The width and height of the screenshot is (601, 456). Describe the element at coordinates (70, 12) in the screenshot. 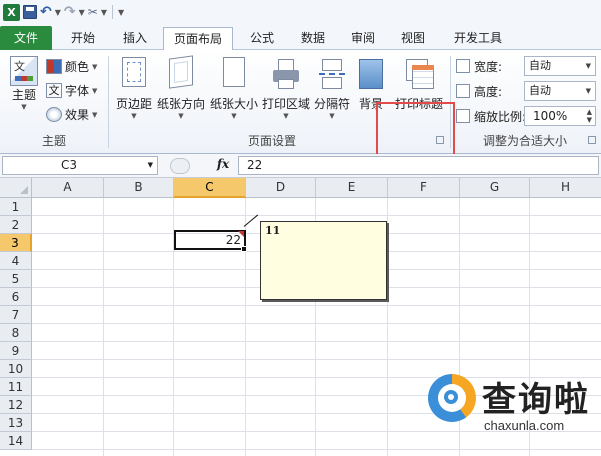

I see `redo-icon: ↷` at that location.